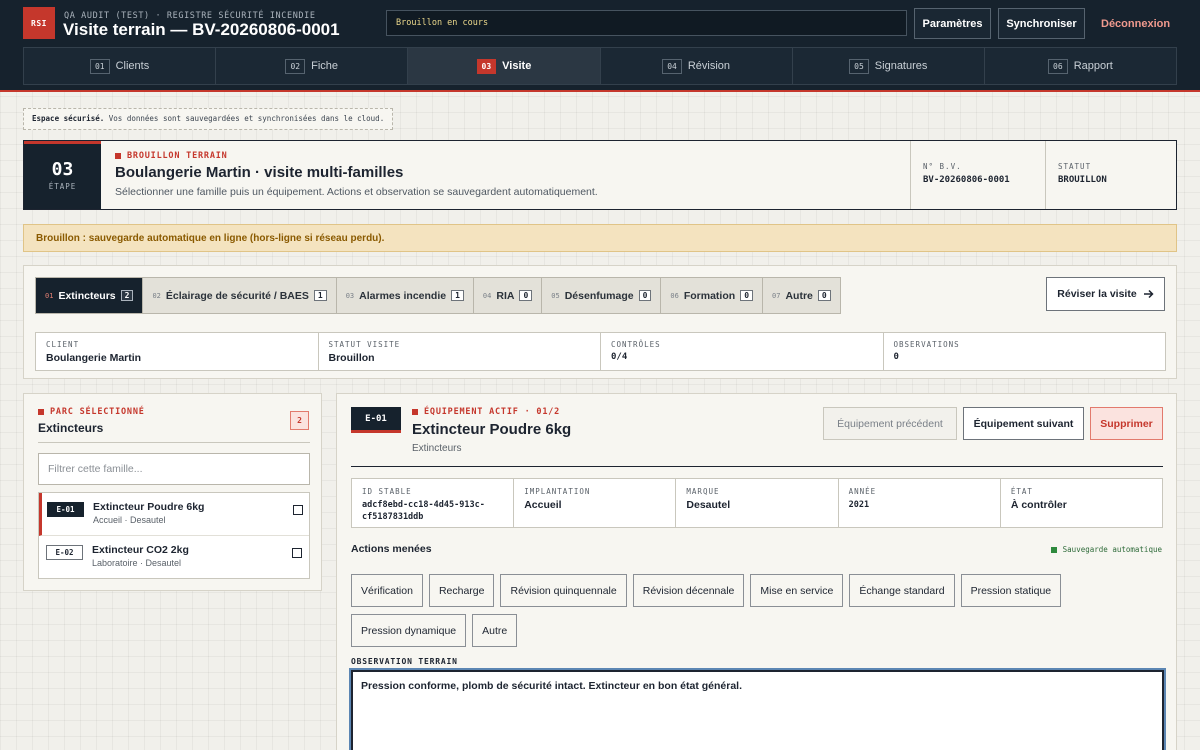  I want to click on action-echange-standard: Échange standard, so click(902, 590).